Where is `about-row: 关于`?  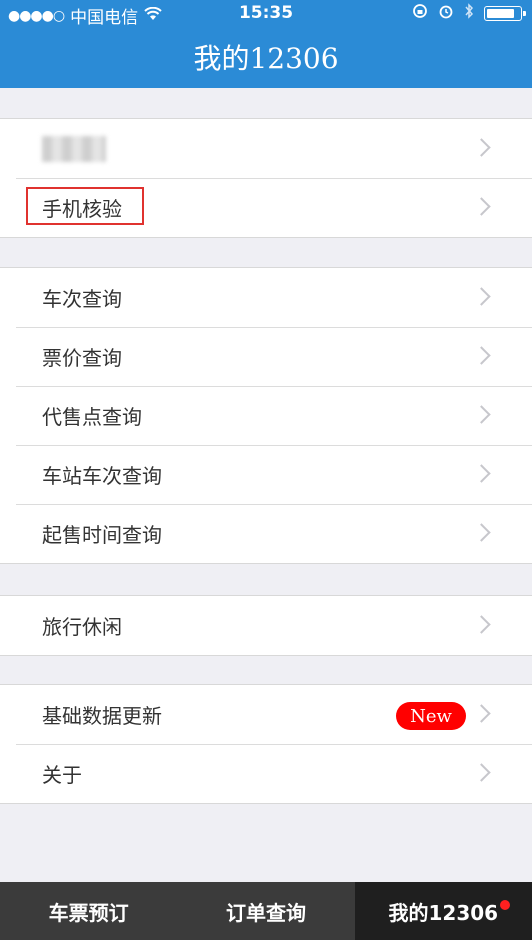 about-row: 关于 is located at coordinates (266, 773).